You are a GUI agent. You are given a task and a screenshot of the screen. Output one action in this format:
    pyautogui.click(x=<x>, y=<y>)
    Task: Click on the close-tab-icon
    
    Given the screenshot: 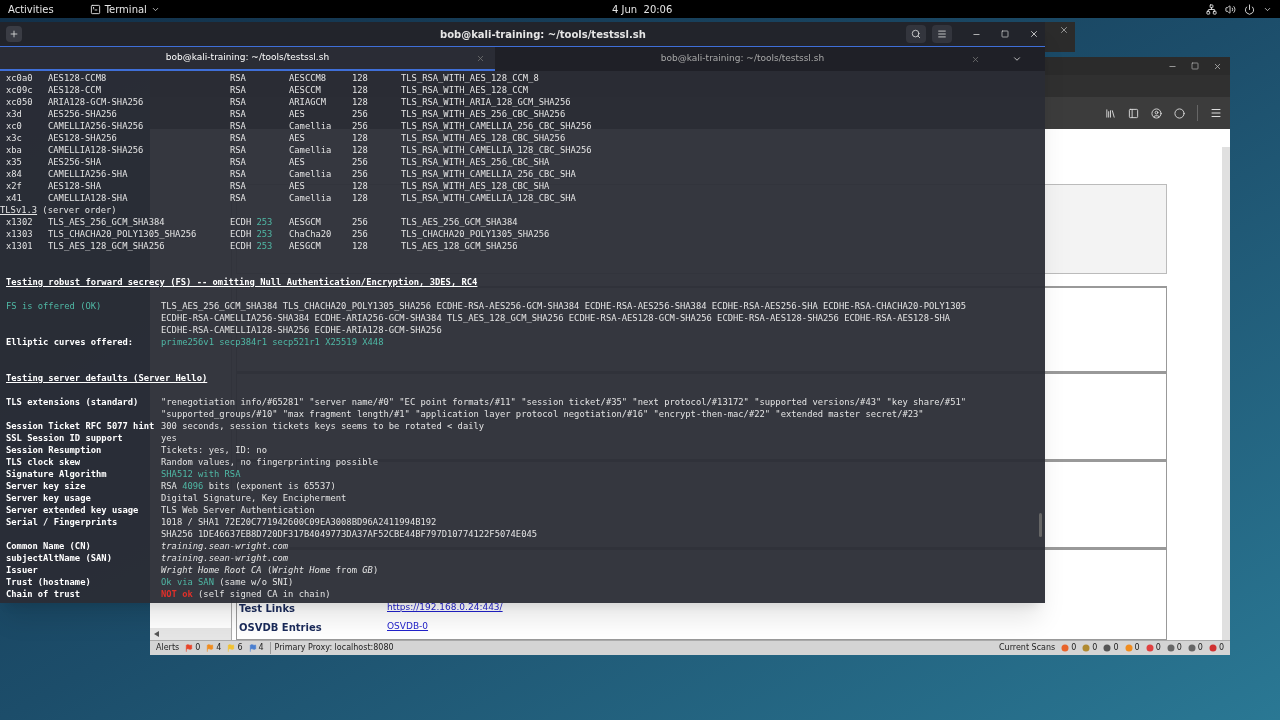 What is the action you would take?
    pyautogui.click(x=975, y=59)
    